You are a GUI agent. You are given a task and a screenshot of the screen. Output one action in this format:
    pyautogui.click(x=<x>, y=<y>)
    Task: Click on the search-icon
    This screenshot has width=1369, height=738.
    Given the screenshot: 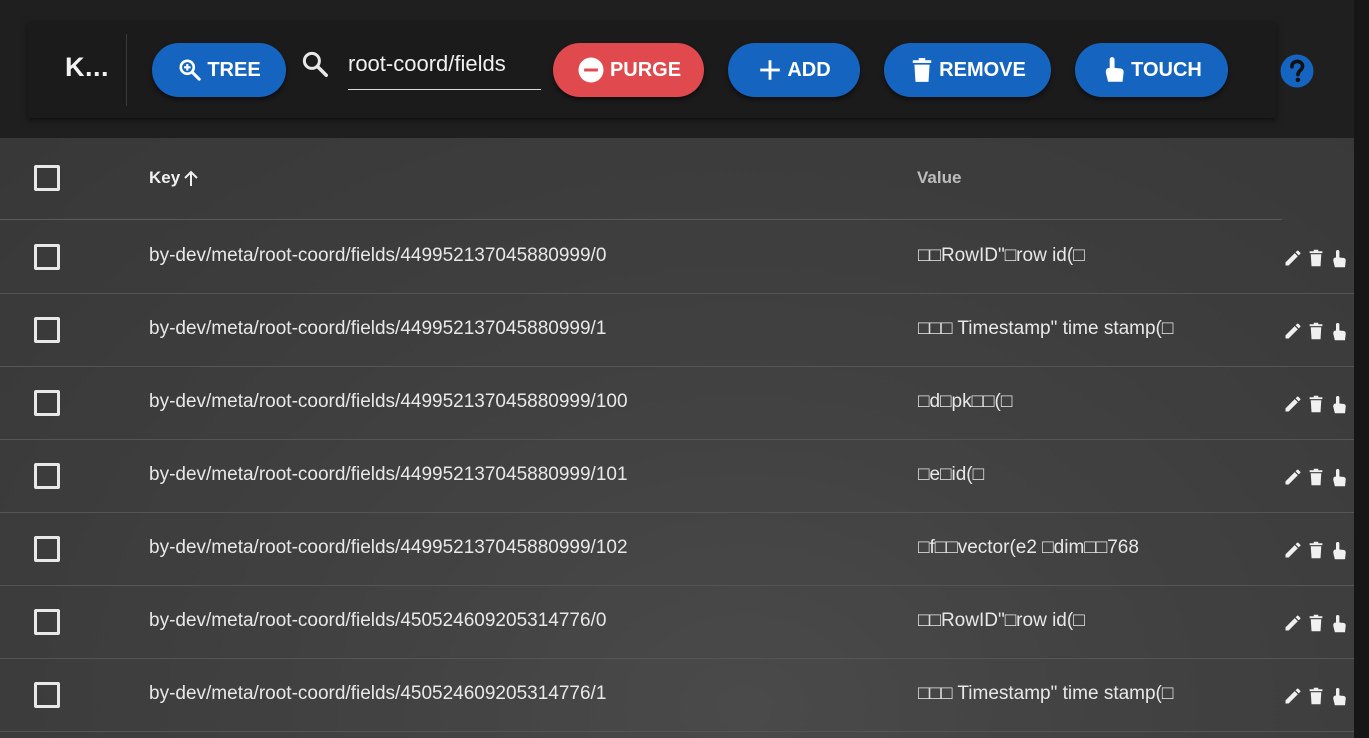 What is the action you would take?
    pyautogui.click(x=315, y=64)
    